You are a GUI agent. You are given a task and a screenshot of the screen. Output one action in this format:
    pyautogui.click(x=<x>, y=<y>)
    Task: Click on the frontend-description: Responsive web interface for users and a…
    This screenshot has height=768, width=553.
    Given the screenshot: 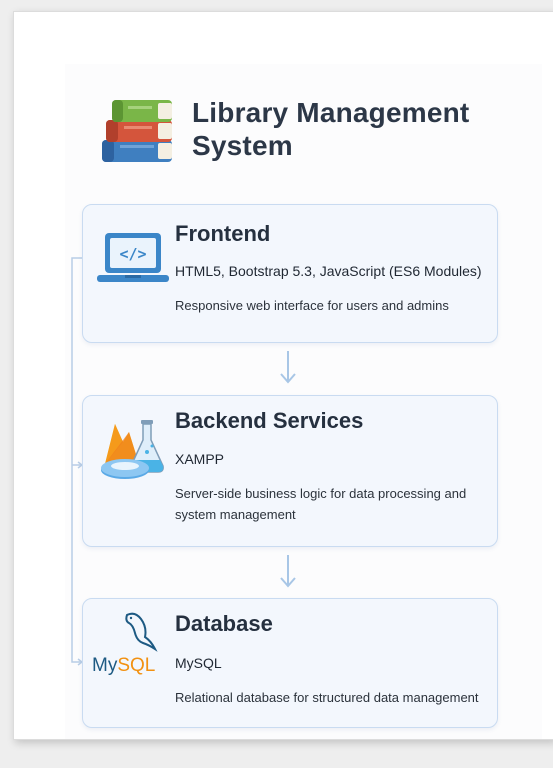 What is the action you would take?
    pyautogui.click(x=312, y=305)
    